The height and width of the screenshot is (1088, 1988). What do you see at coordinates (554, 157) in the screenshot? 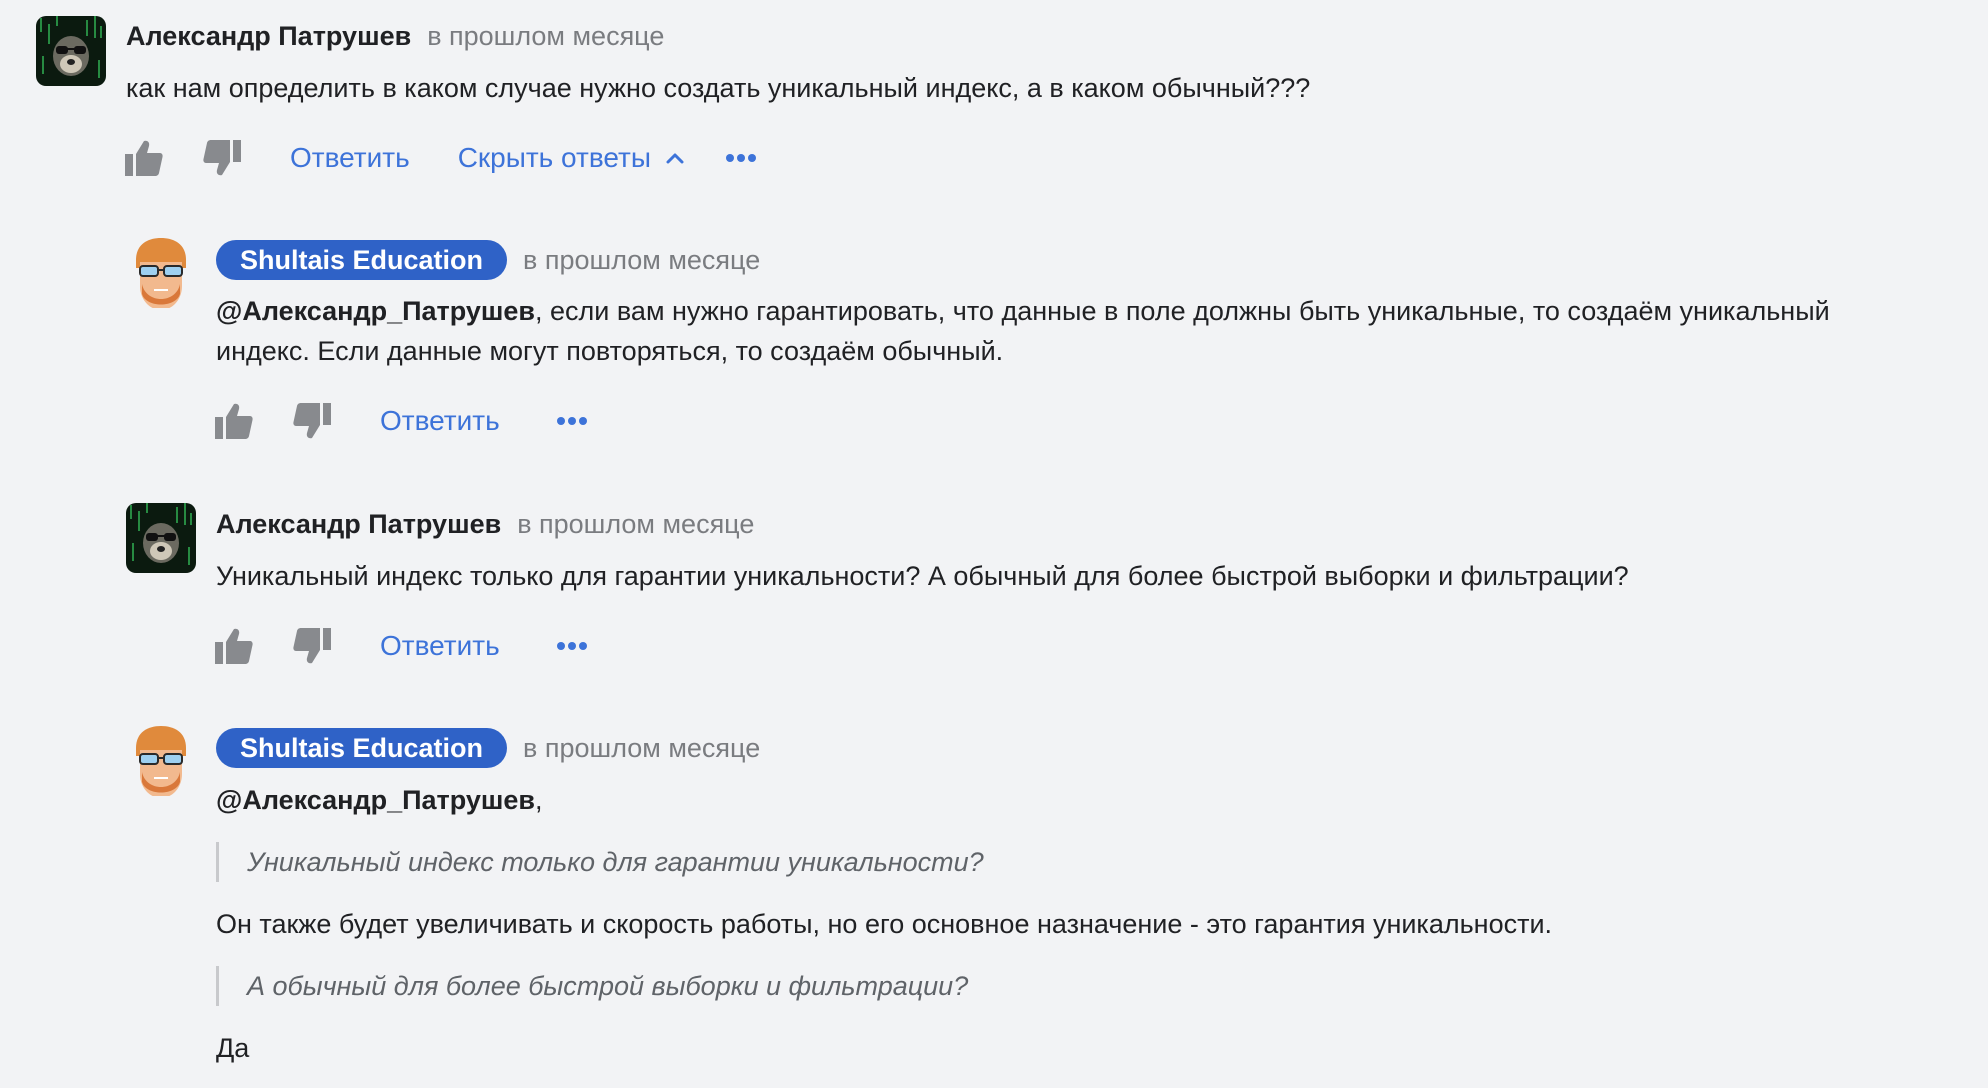
I see `hide-replies-label: Скрыть ответы` at bounding box center [554, 157].